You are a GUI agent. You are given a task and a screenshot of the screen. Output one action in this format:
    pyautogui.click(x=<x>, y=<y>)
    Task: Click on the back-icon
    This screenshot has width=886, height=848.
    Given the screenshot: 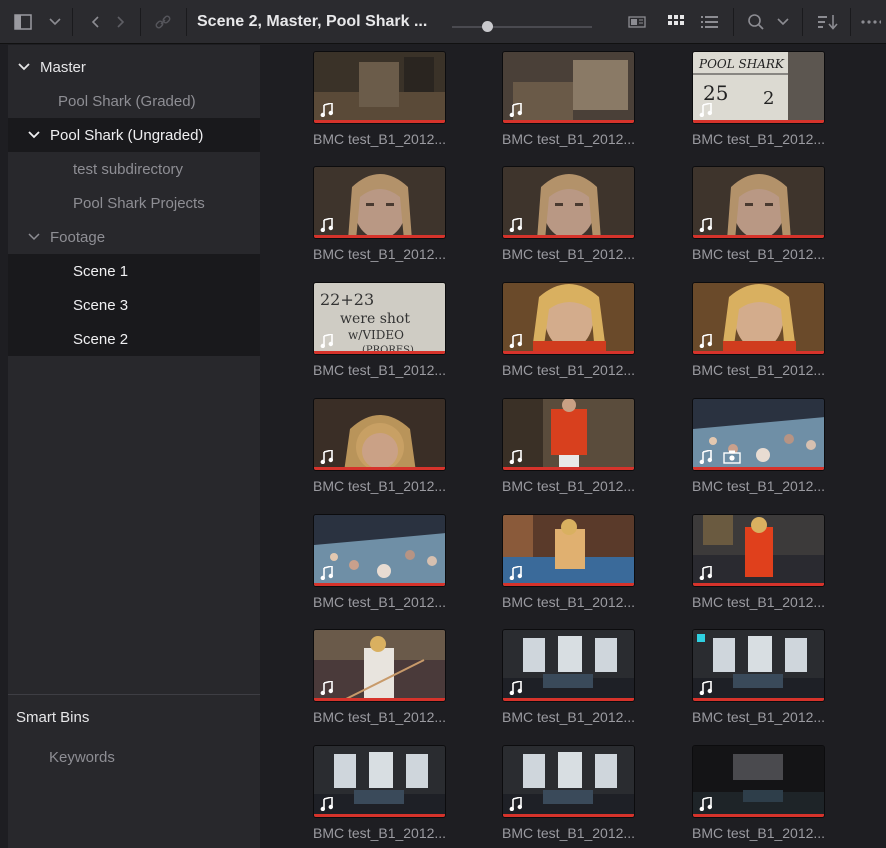 What is the action you would take?
    pyautogui.click(x=95, y=22)
    